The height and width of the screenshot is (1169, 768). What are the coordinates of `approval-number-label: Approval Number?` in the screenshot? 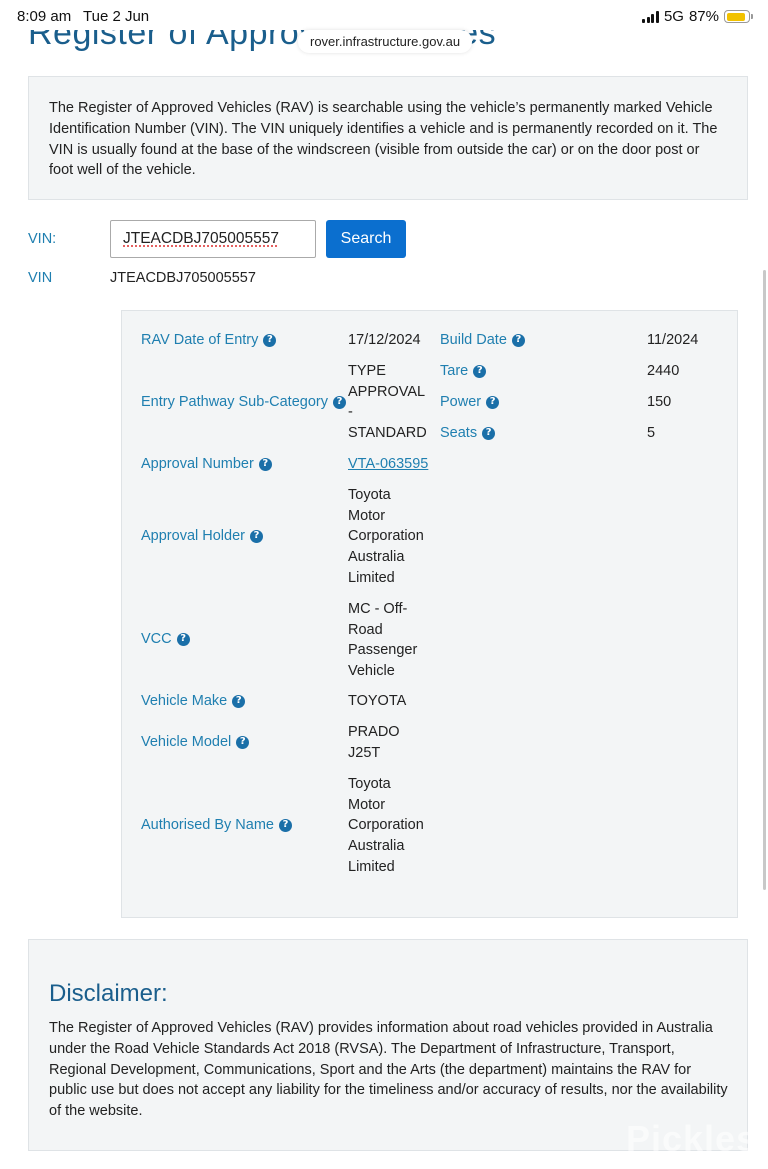 It's located at (206, 464).